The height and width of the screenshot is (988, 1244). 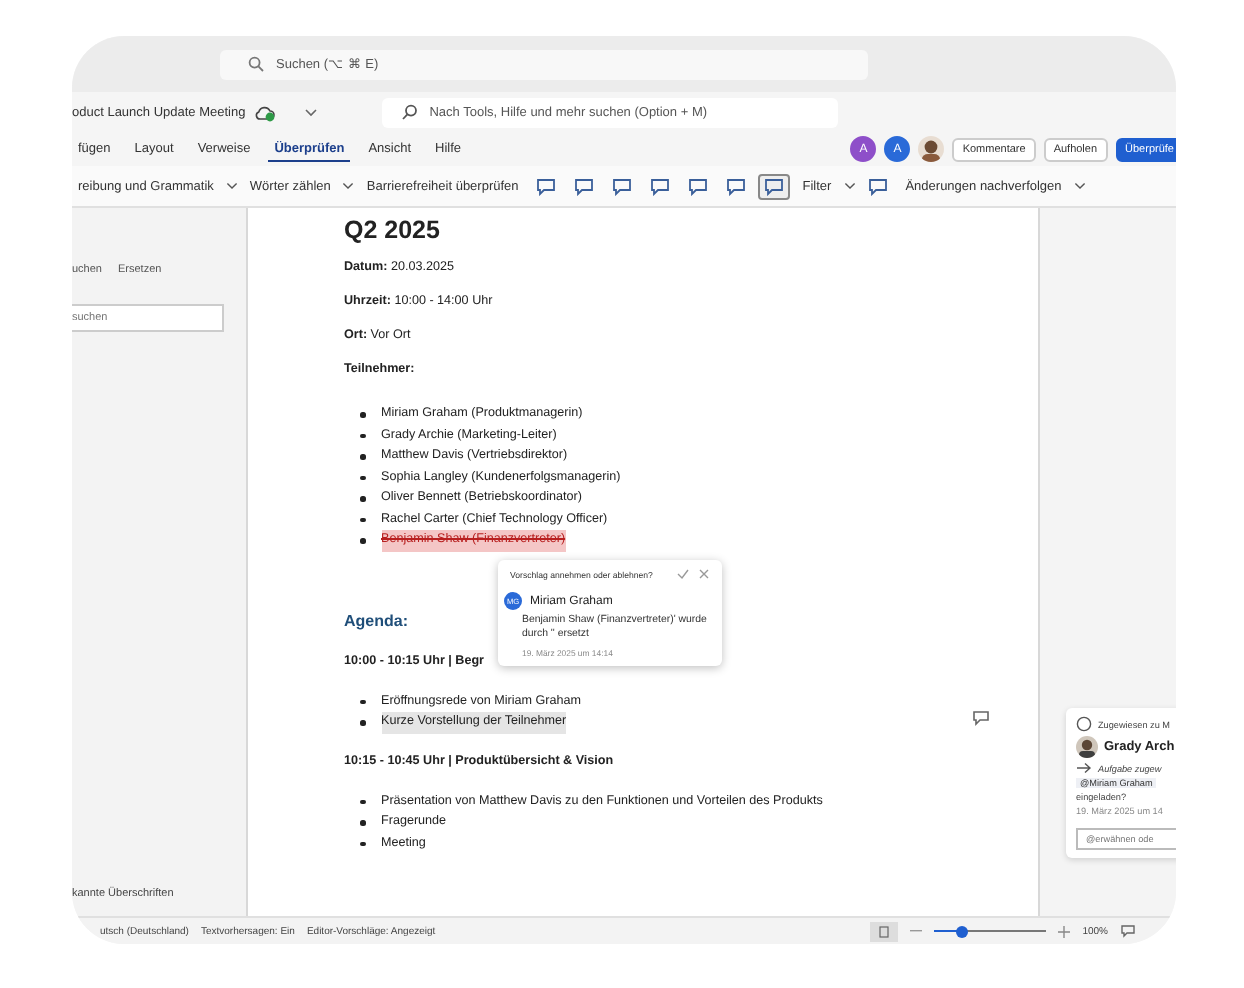 What do you see at coordinates (393, 230) in the screenshot?
I see `document-heading: Q2 2025` at bounding box center [393, 230].